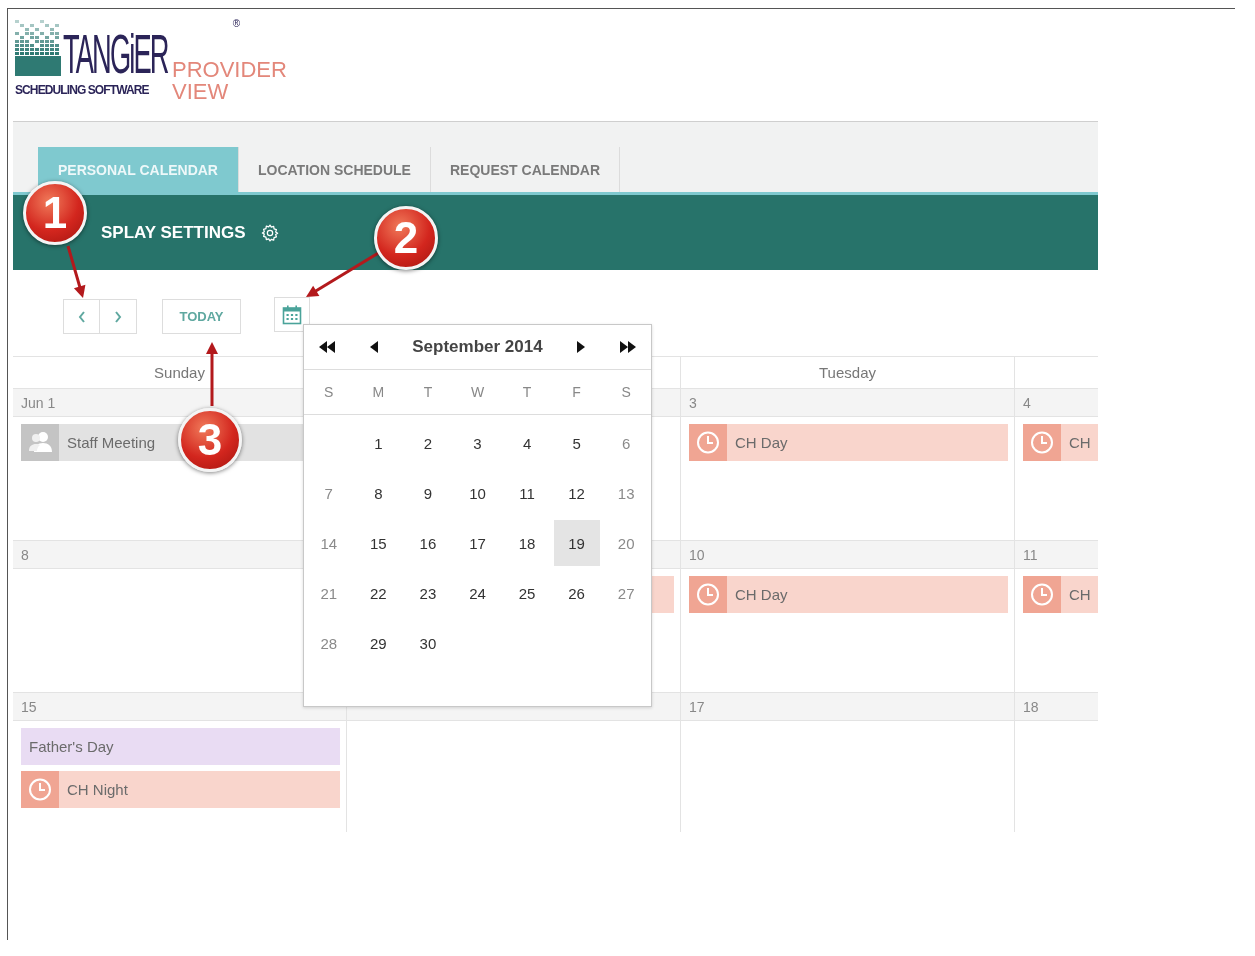 The height and width of the screenshot is (956, 1255). What do you see at coordinates (1056, 402) in the screenshot?
I see `date-strip: 4` at bounding box center [1056, 402].